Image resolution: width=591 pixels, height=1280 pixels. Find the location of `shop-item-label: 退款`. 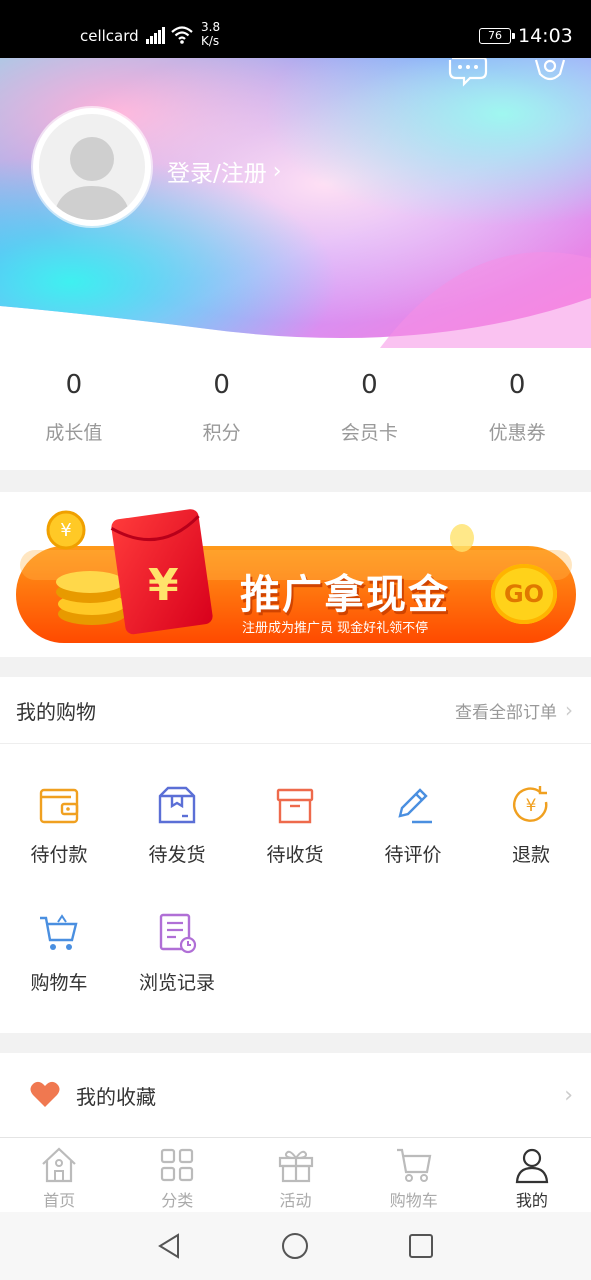

shop-item-label: 退款 is located at coordinates (530, 855).